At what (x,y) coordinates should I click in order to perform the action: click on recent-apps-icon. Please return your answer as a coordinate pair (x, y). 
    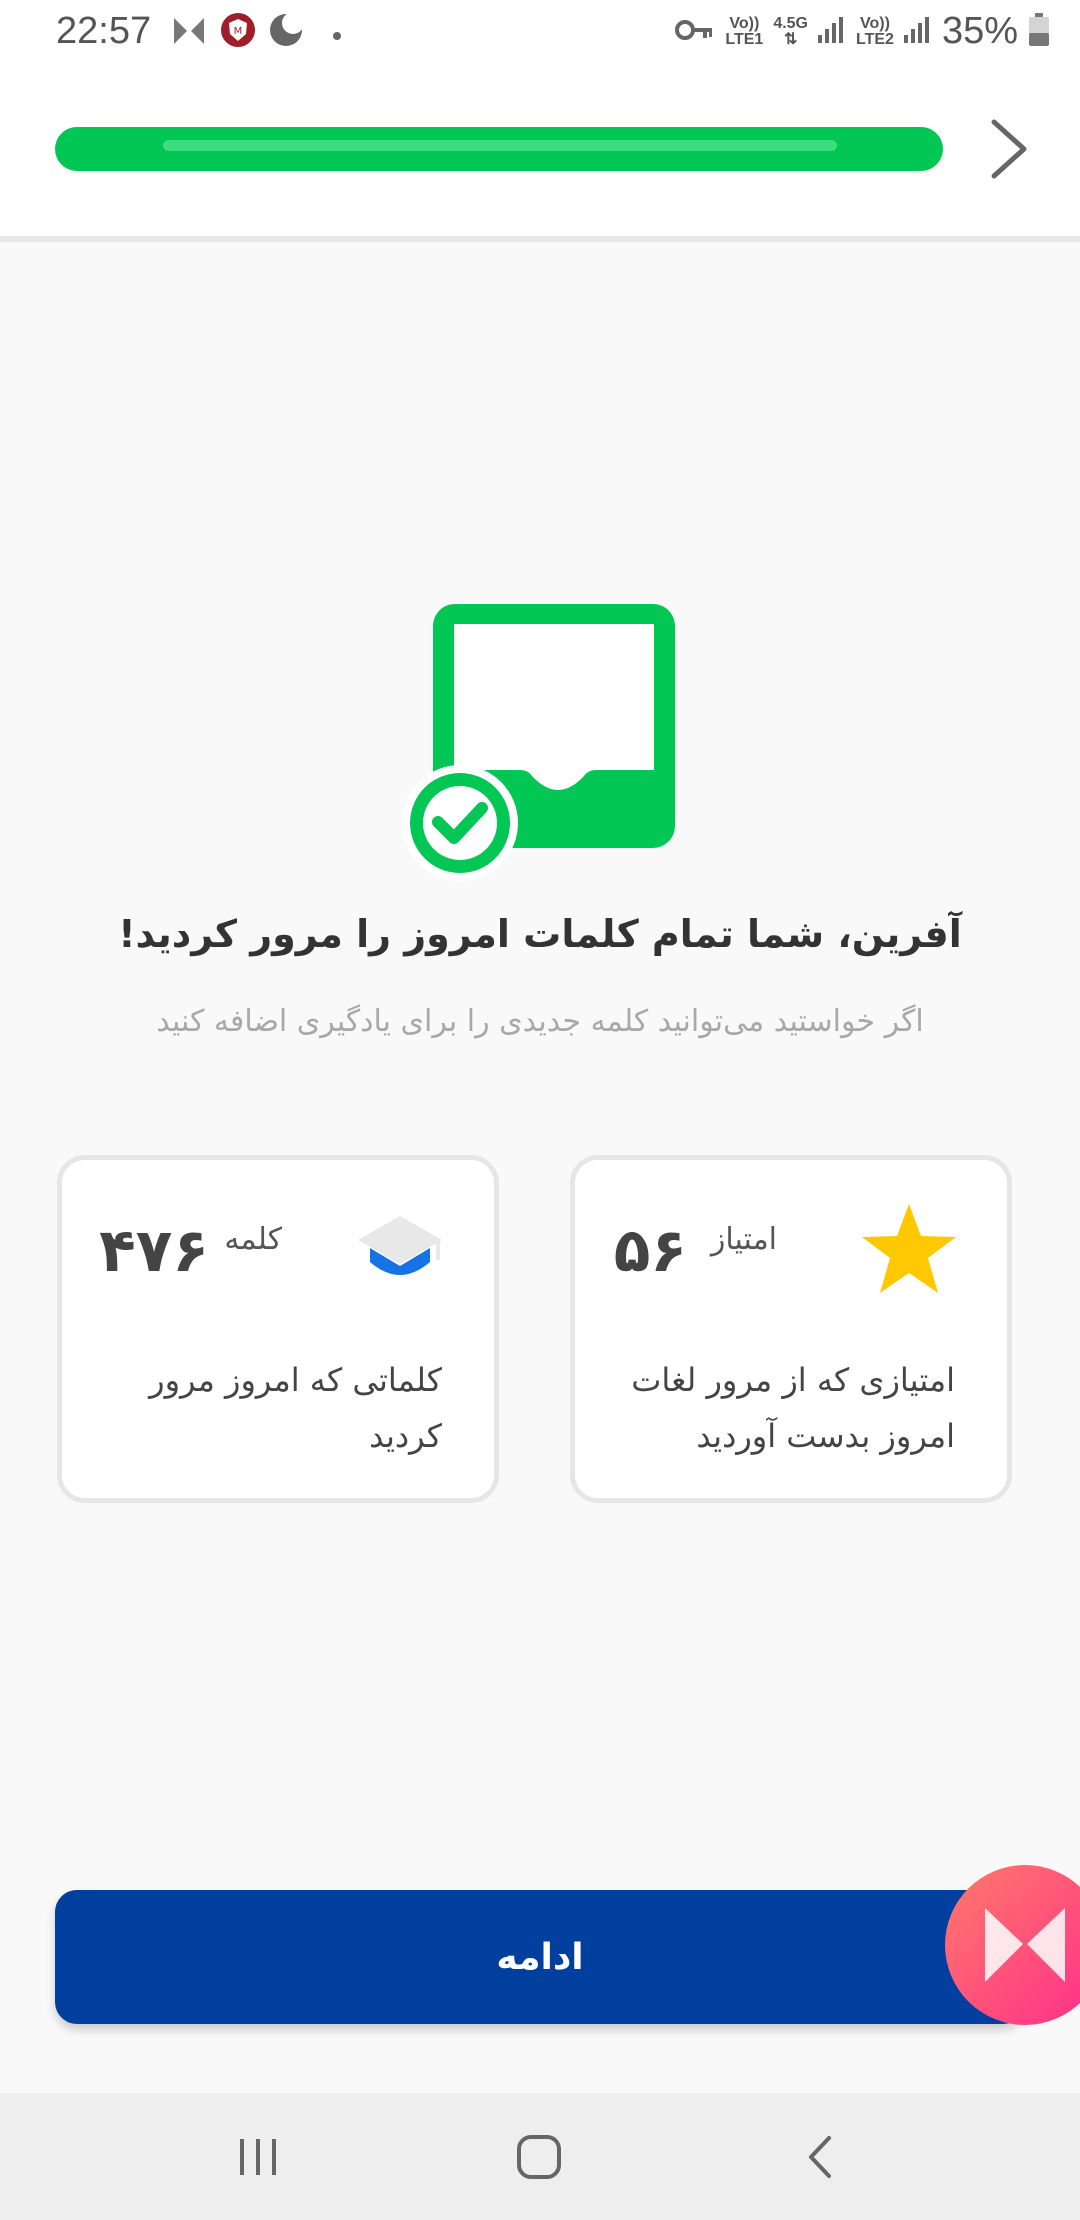
    Looking at the image, I should click on (258, 2157).